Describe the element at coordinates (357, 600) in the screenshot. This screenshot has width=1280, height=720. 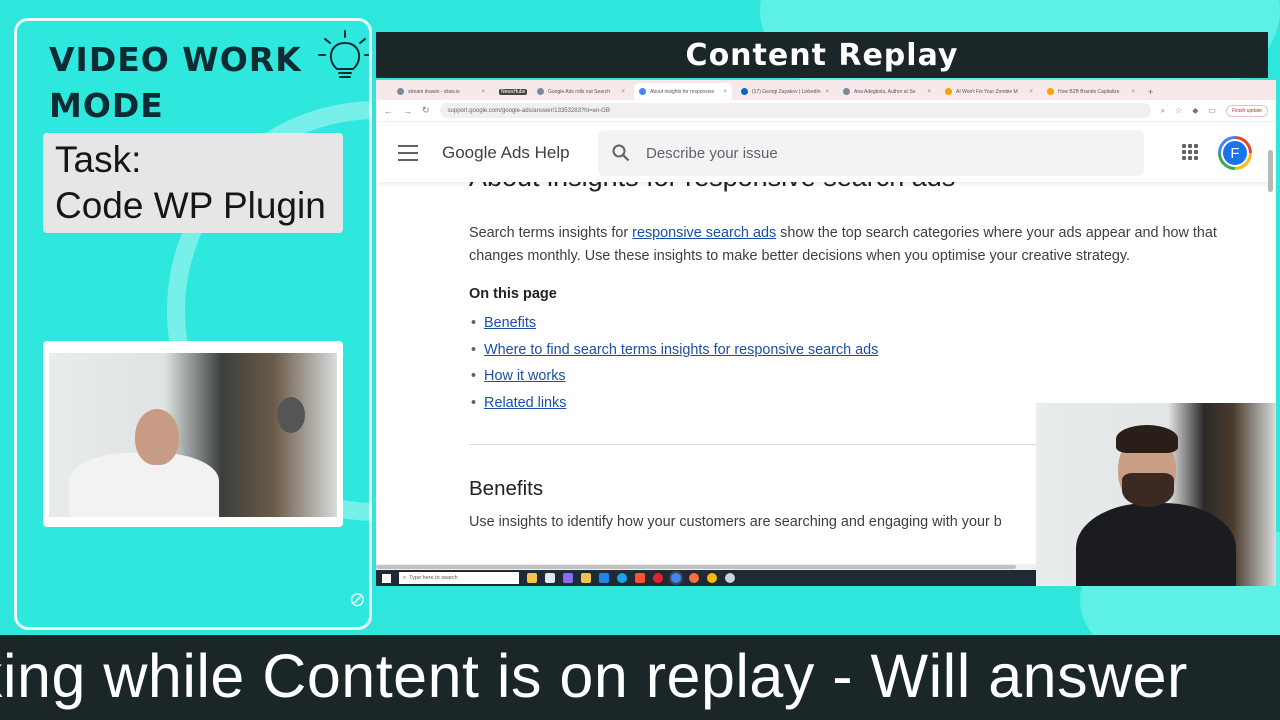
I see `decorative-corner-icon: ⊘` at that location.